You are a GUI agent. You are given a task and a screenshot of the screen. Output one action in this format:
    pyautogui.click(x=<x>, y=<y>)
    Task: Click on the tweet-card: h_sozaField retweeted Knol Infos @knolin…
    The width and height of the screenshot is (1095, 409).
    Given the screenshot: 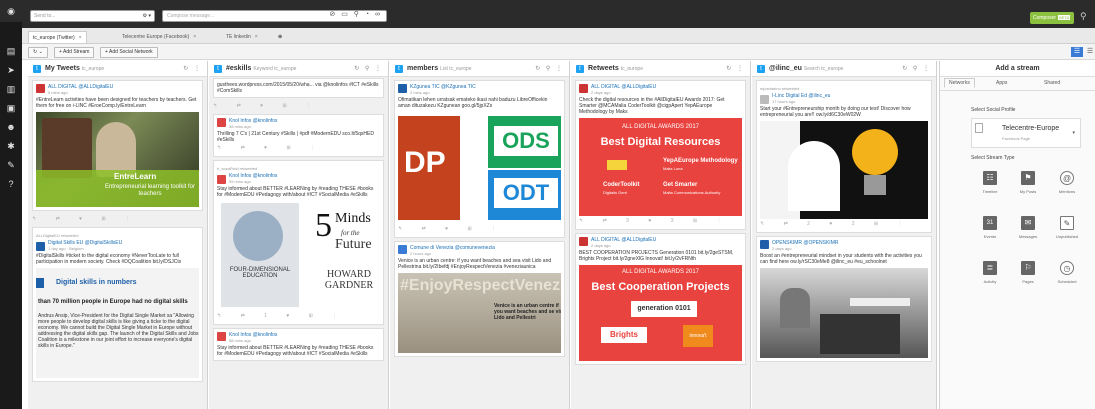 What is the action you would take?
    pyautogui.click(x=298, y=242)
    